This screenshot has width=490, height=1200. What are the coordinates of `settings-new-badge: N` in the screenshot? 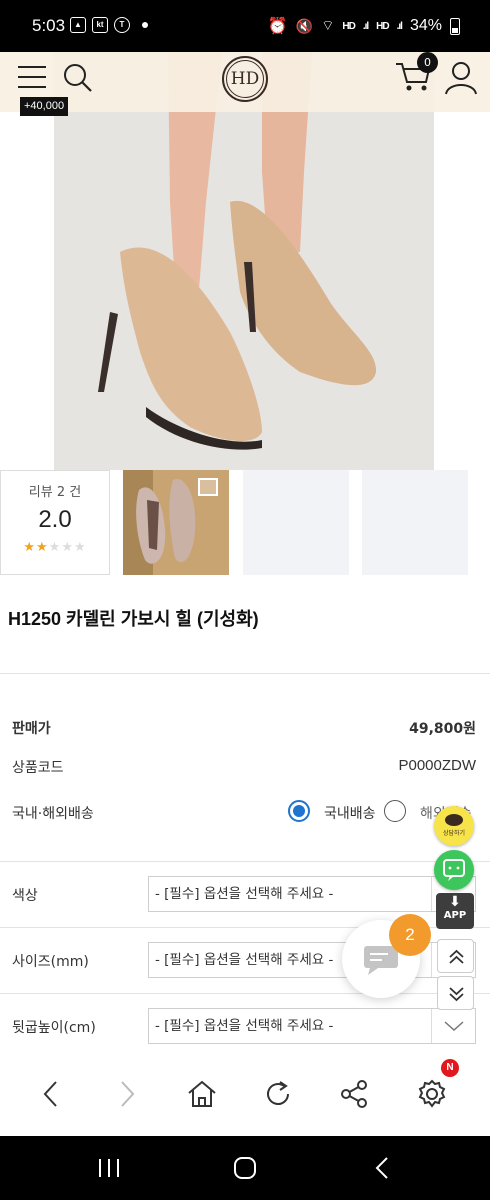 It's located at (450, 1068).